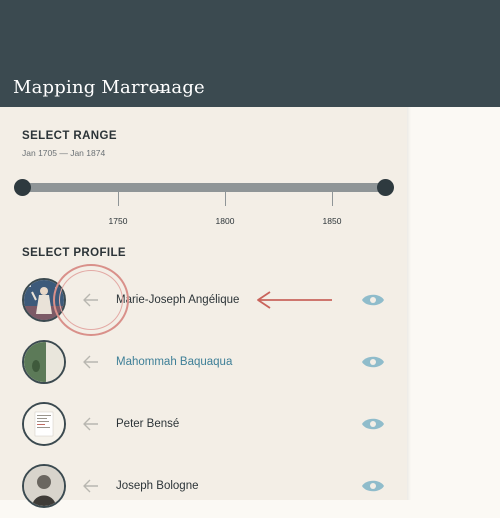  I want to click on profile-name: Mahommah Baquaqua, so click(174, 362).